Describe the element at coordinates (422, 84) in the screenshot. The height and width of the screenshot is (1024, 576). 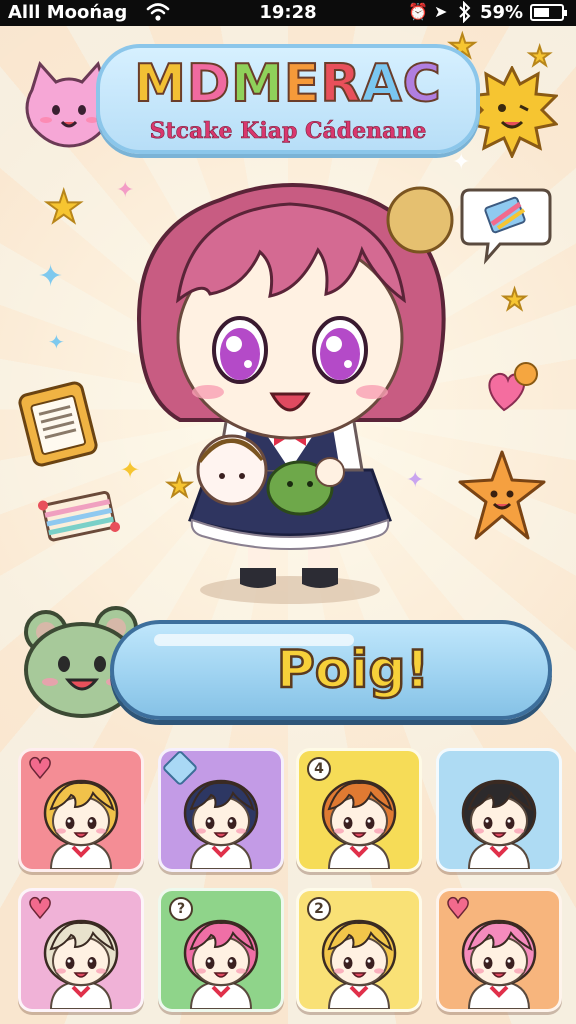
I see `title-letter: C` at that location.